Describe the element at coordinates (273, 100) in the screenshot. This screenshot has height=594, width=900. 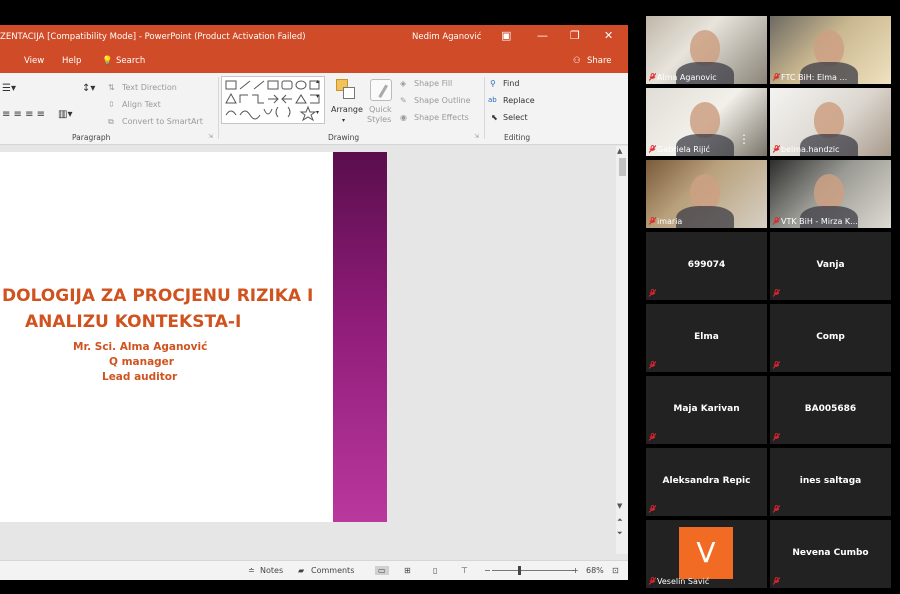
I see `shapes-gallery` at that location.